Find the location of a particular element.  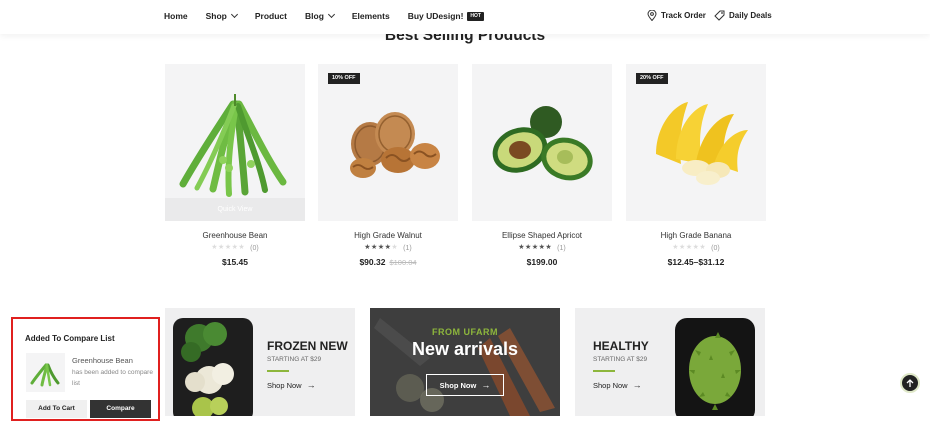

scroll-to-top-button is located at coordinates (910, 383).